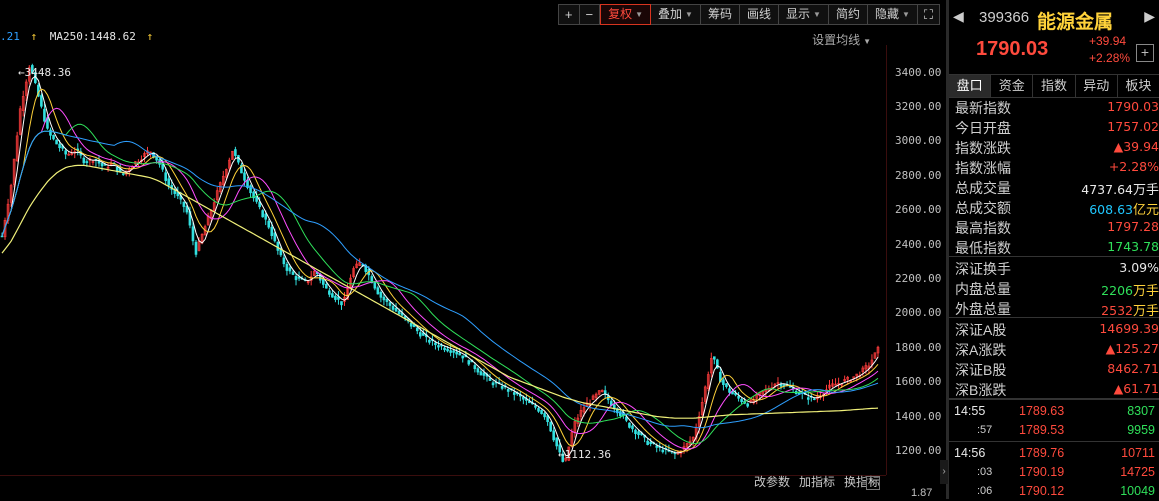  What do you see at coordinates (1054, 147) in the screenshot?
I see `quote-row: 指数涨跌 ▲39.94` at bounding box center [1054, 147].